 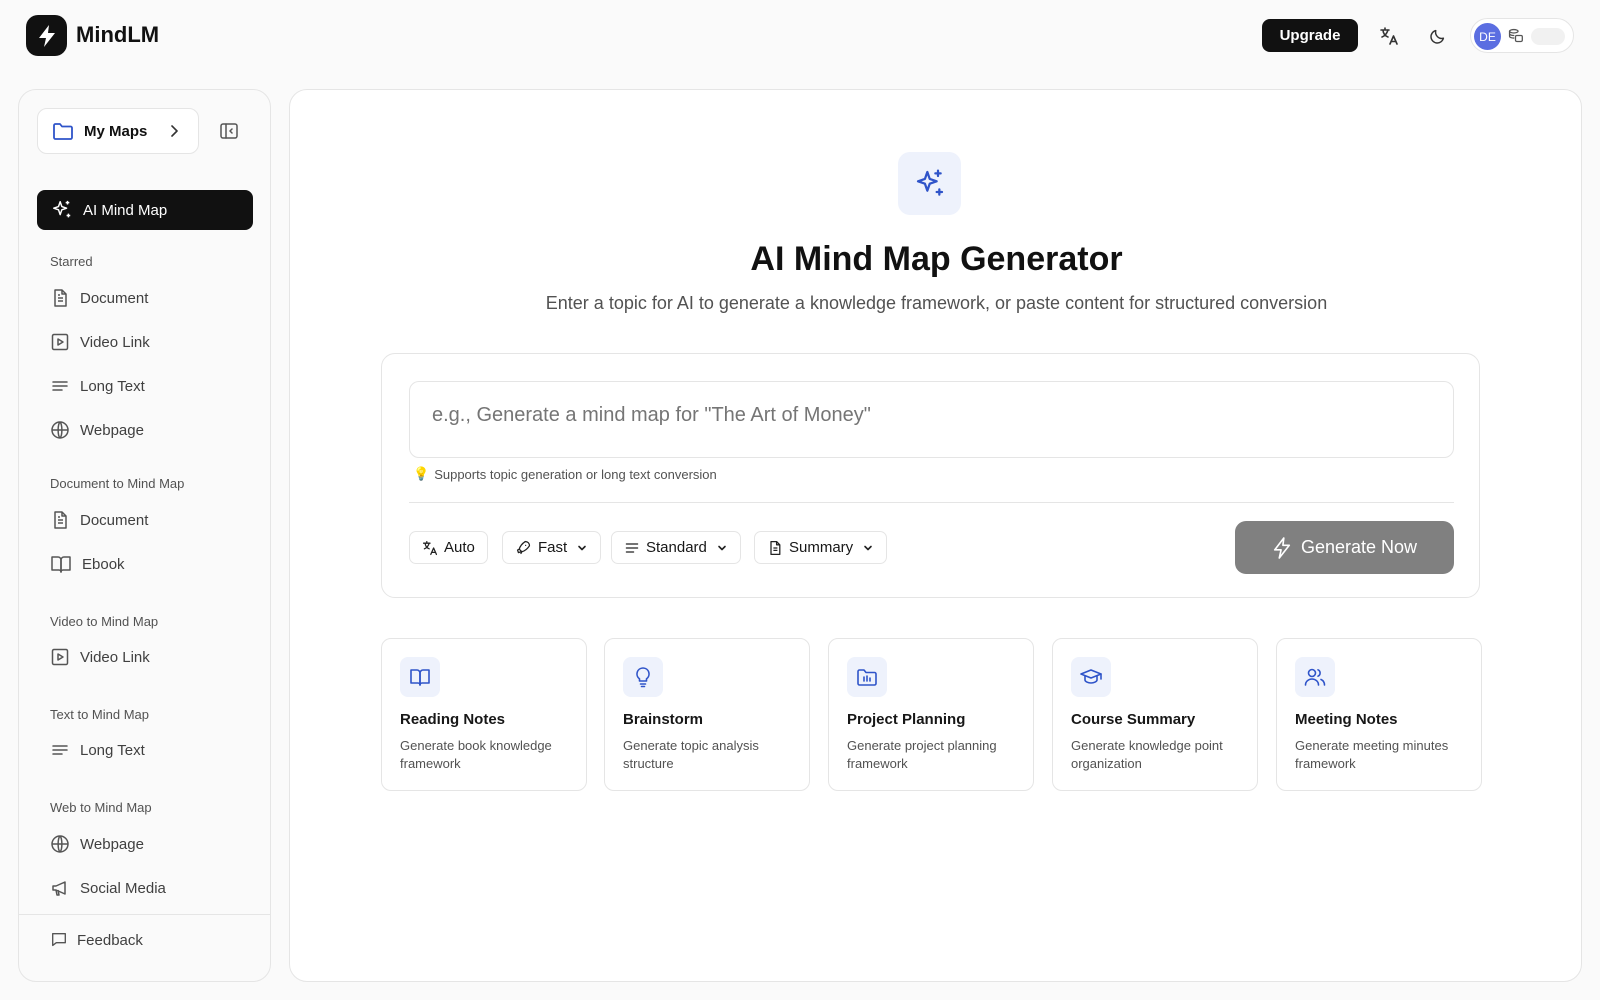 What do you see at coordinates (101, 807) in the screenshot?
I see `section-label-web: Web to Mind Map` at bounding box center [101, 807].